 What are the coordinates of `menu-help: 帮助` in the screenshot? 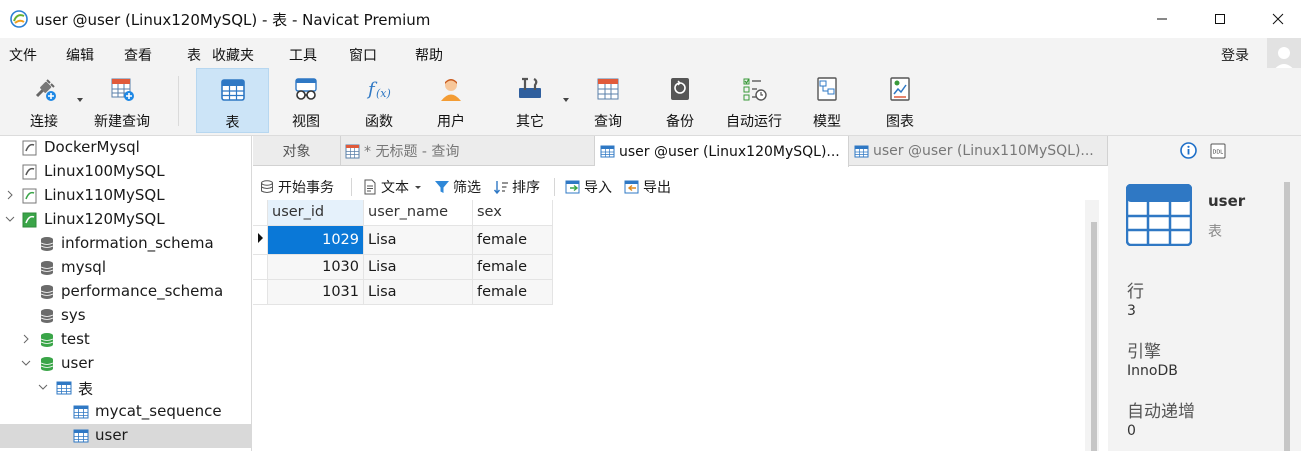 It's located at (429, 55).